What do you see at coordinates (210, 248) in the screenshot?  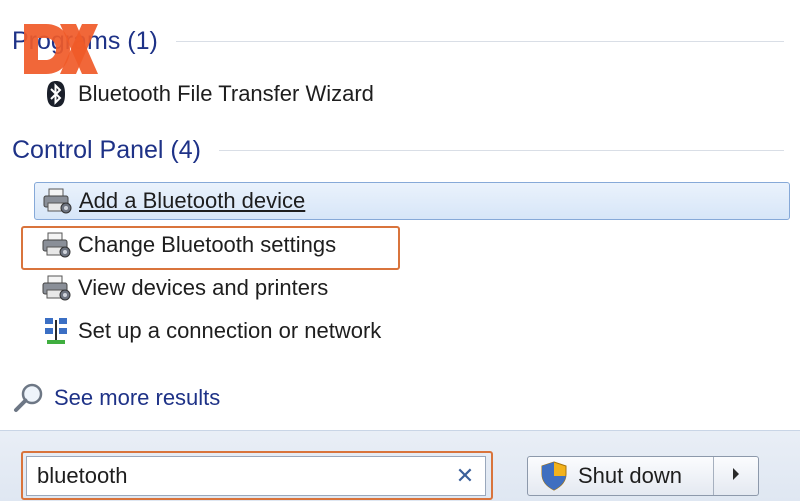 I see `highlight-box-change-bluetooth-settings` at bounding box center [210, 248].